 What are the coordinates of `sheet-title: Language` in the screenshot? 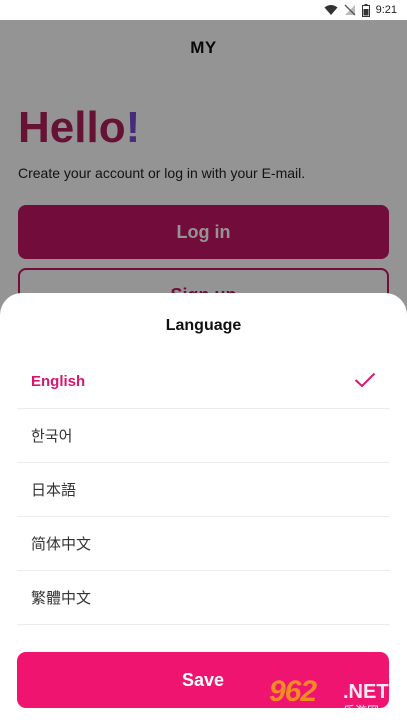 It's located at (203, 325).